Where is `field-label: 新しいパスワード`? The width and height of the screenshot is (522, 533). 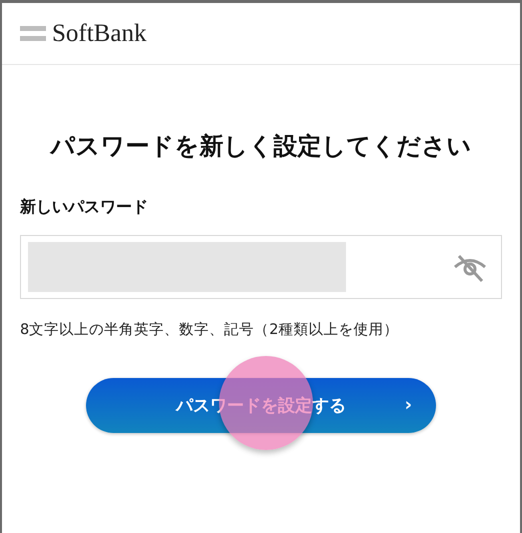 field-label: 新しいパスワード is located at coordinates (84, 207).